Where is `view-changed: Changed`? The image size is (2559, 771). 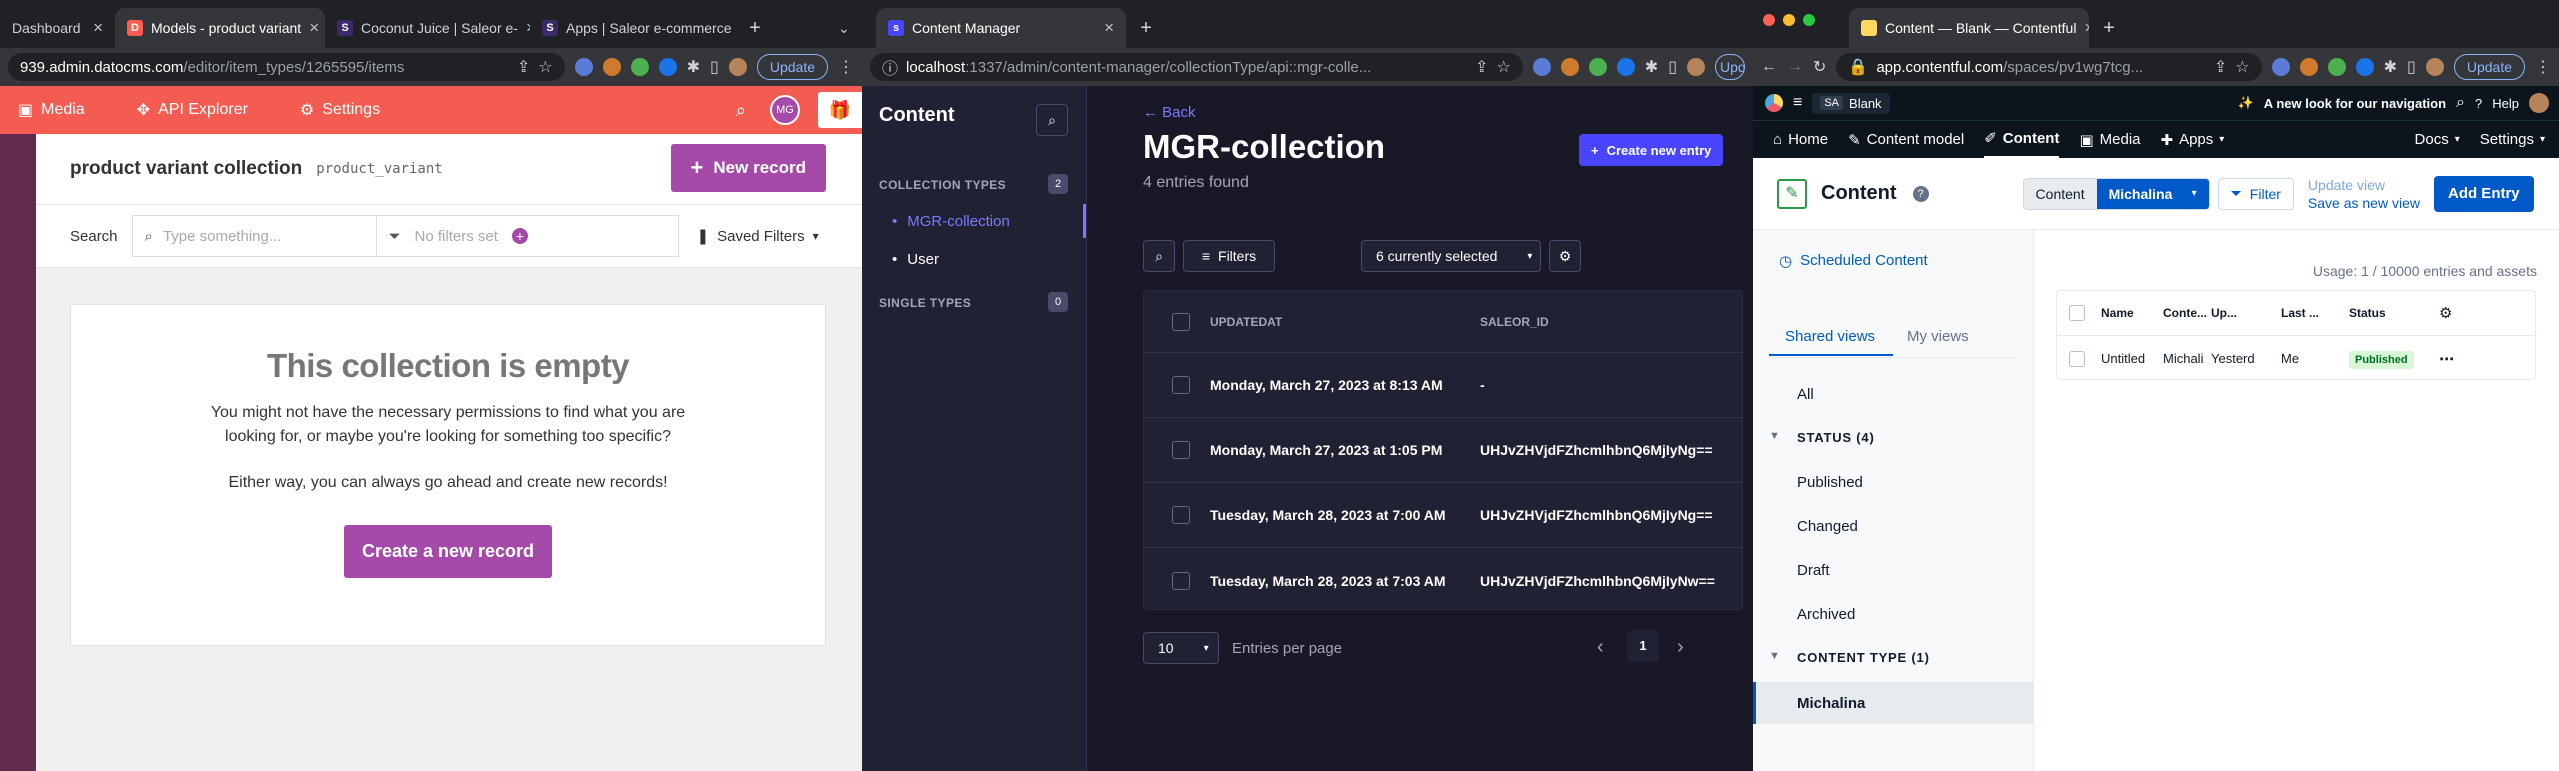 view-changed: Changed is located at coordinates (1827, 526).